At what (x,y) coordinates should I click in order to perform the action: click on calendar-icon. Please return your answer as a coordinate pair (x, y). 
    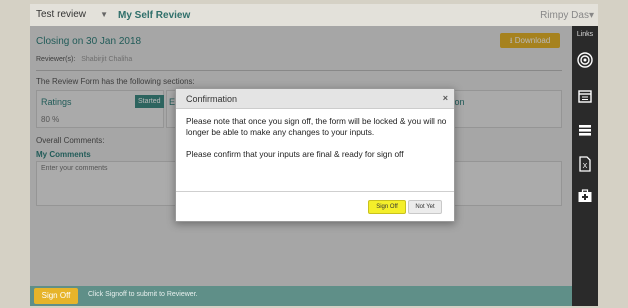
    Looking at the image, I should click on (585, 96).